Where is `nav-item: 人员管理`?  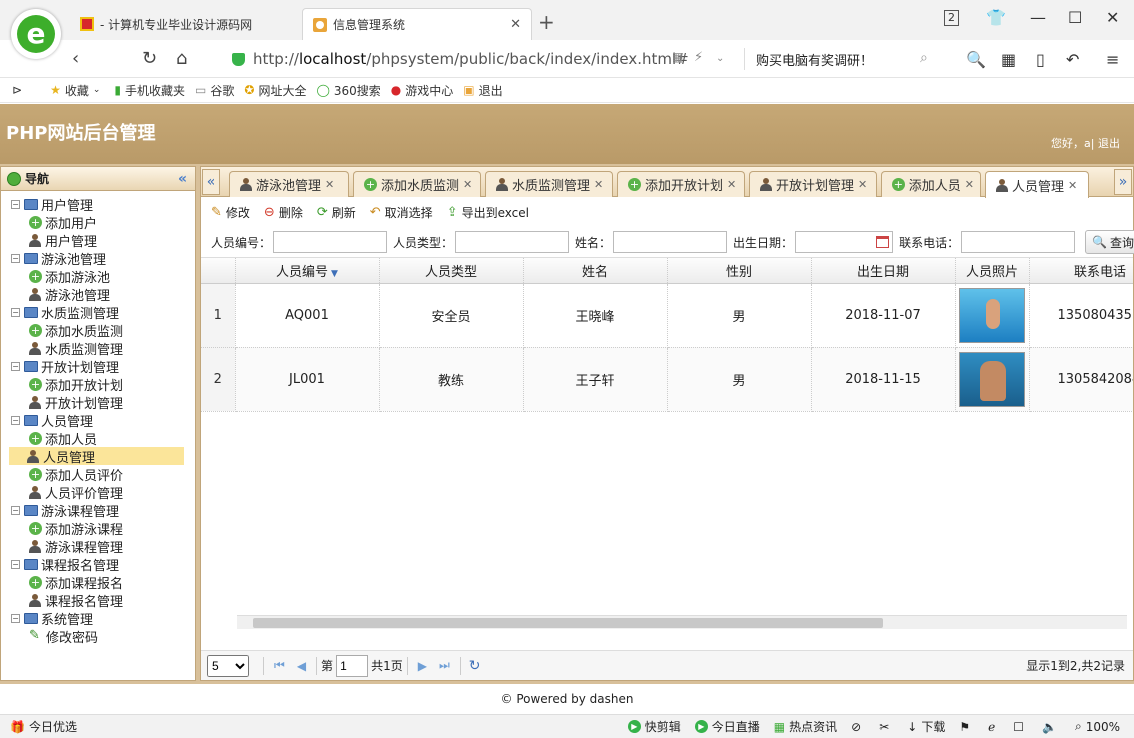
nav-item: 人员管理 is located at coordinates (96, 456).